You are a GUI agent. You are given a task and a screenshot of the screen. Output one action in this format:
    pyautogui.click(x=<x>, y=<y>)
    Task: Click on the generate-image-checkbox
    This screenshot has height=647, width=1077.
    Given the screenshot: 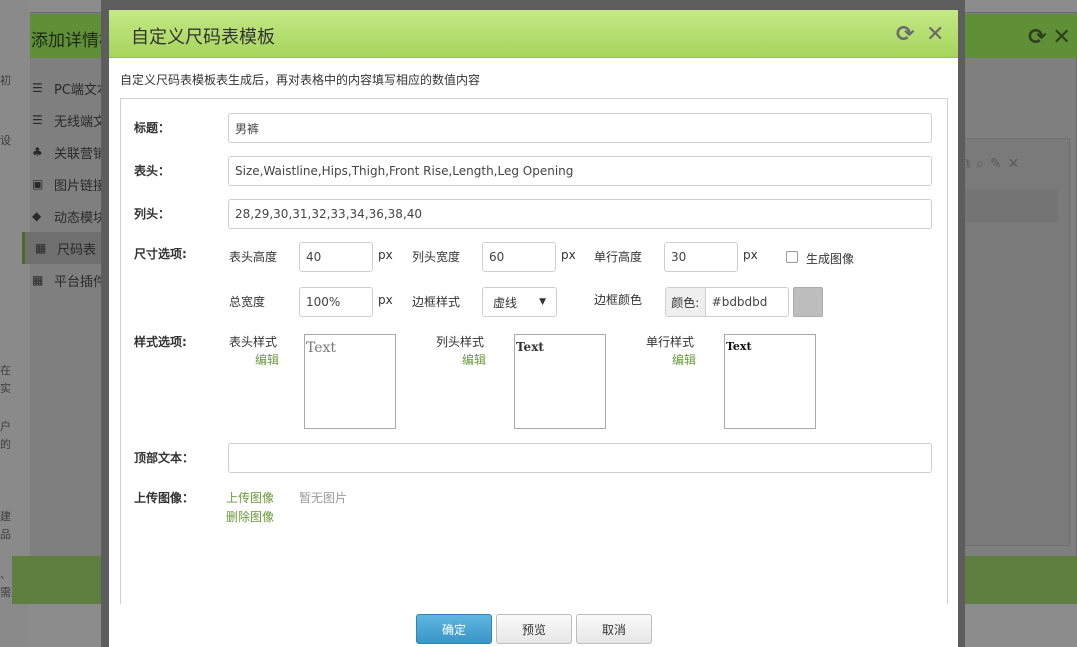 What is the action you would take?
    pyautogui.click(x=792, y=257)
    